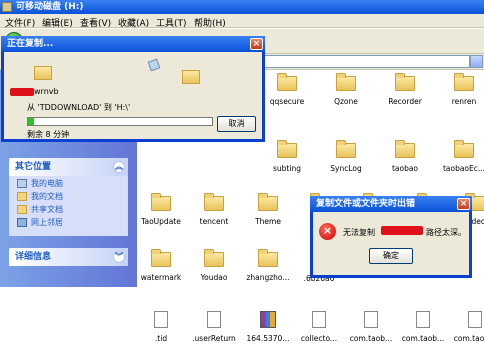 The image size is (484, 352). I want to click on sidebar-item-label: 网上邻居, so click(47, 222).